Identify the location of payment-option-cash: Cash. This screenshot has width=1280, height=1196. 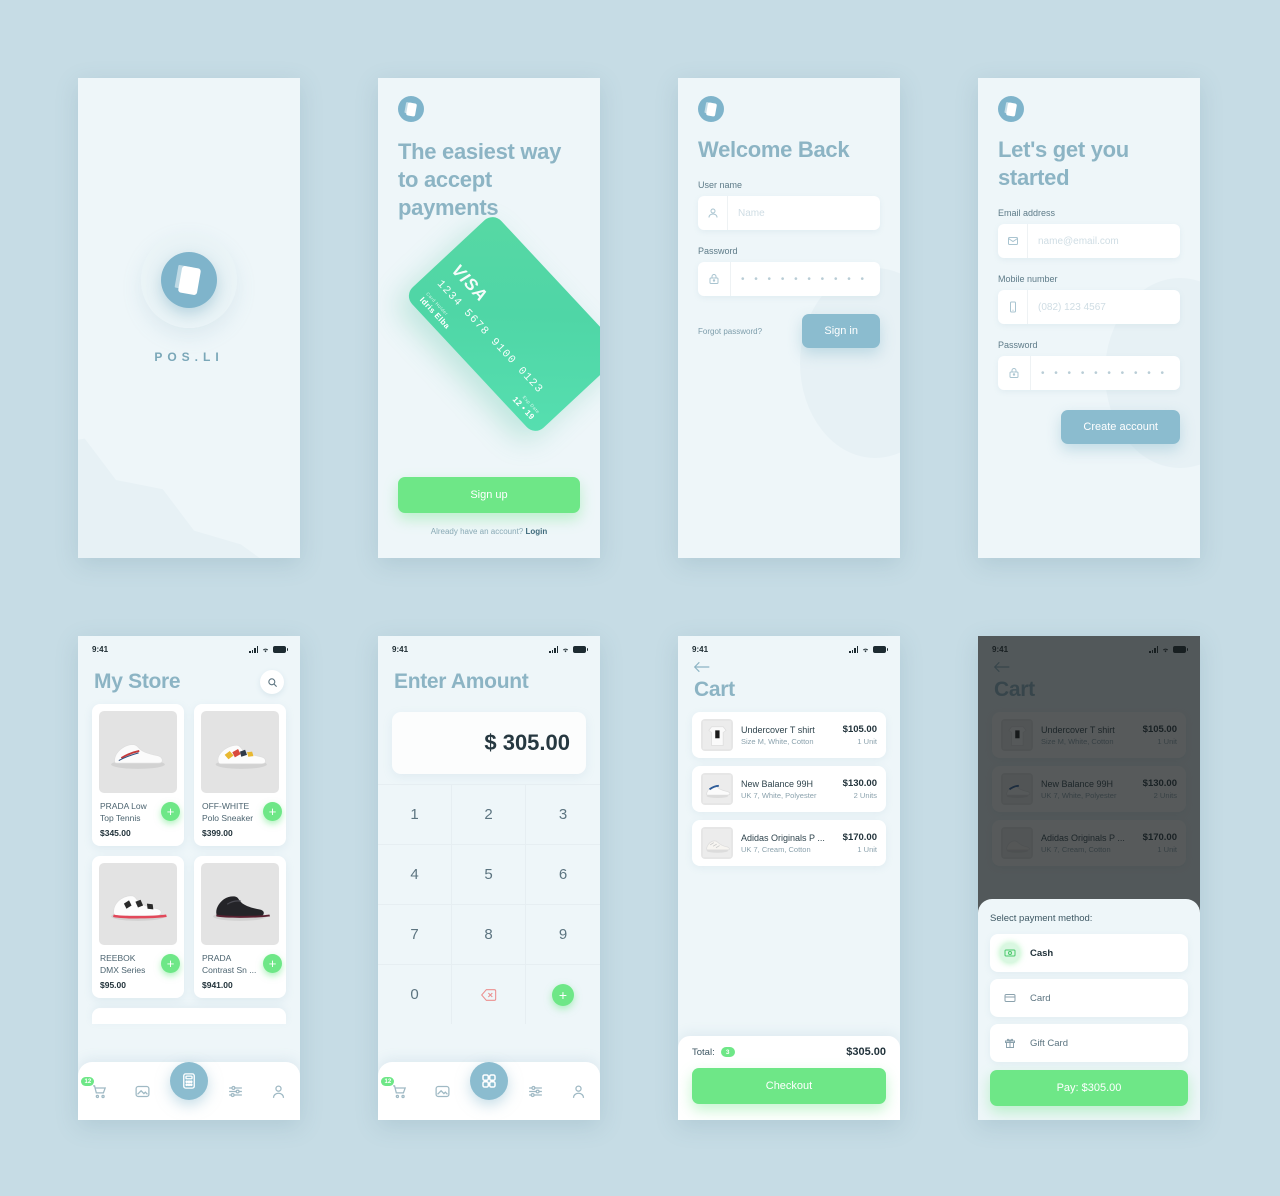
(1089, 953).